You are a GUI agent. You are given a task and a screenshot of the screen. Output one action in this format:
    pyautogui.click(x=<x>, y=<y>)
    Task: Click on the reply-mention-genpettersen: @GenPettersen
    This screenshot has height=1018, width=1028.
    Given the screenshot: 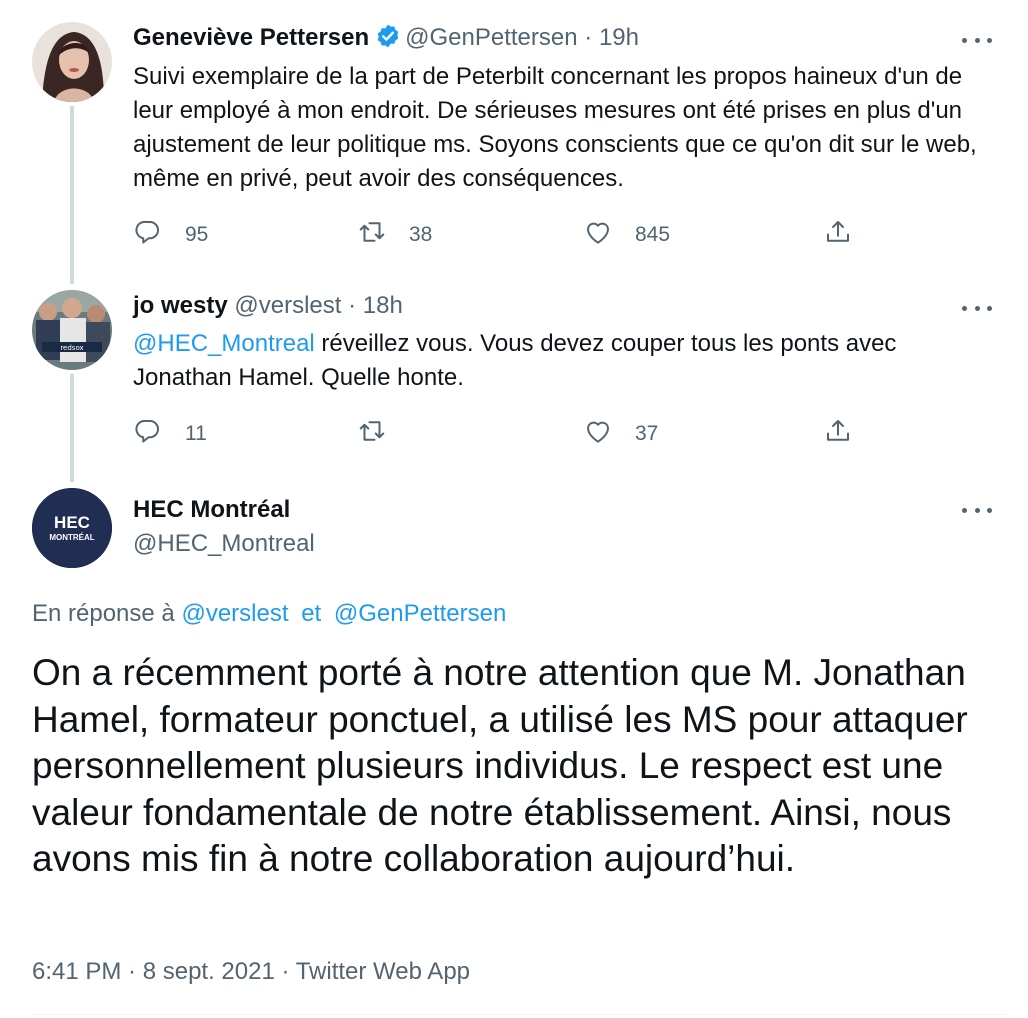 What is the action you would take?
    pyautogui.click(x=420, y=613)
    